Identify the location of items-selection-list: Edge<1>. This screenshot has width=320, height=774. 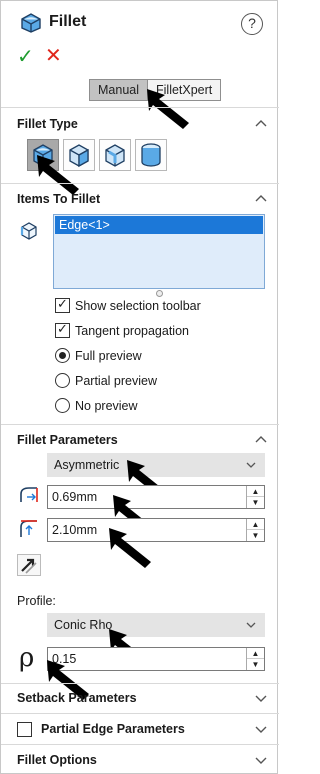
(159, 251).